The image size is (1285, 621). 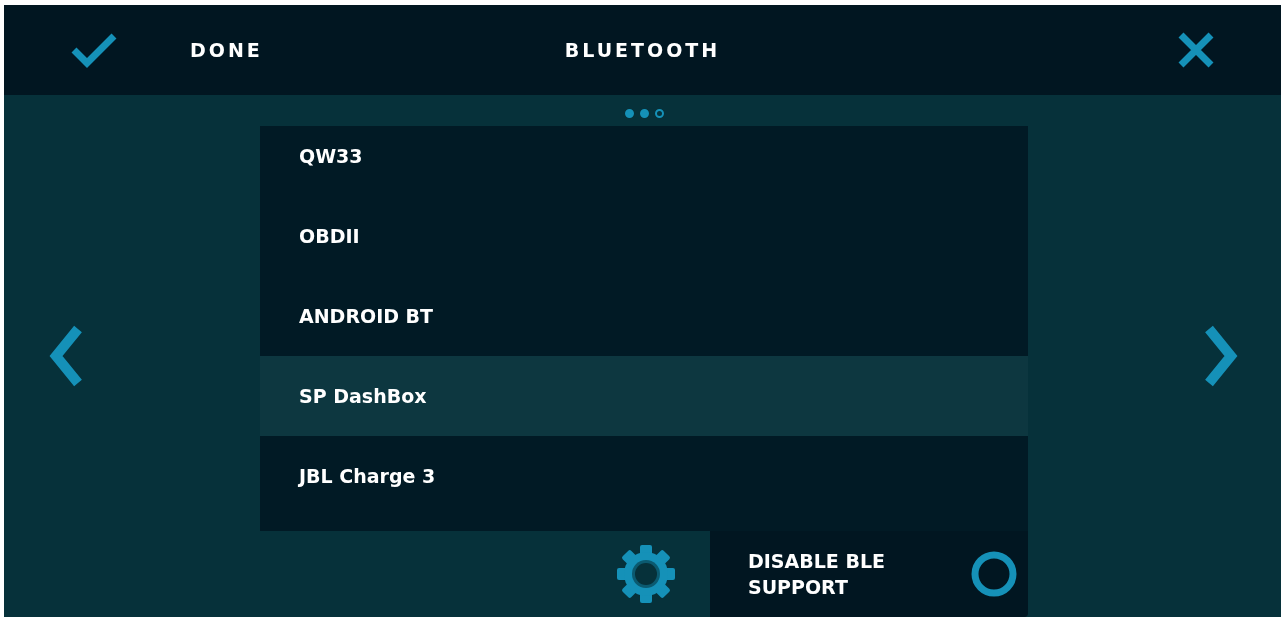 I want to click on ble-toggle, so click(x=994, y=574).